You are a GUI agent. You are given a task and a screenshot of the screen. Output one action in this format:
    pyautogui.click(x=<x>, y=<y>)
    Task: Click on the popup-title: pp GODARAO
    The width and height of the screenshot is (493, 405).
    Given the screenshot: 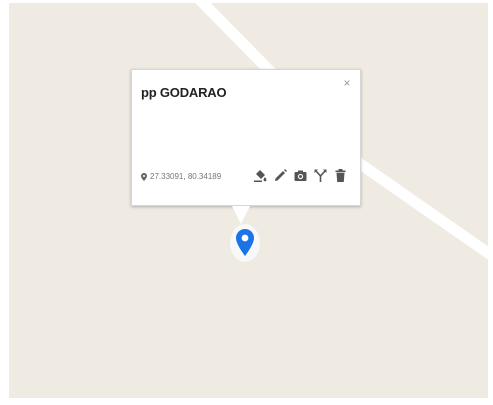 What is the action you would take?
    pyautogui.click(x=184, y=92)
    